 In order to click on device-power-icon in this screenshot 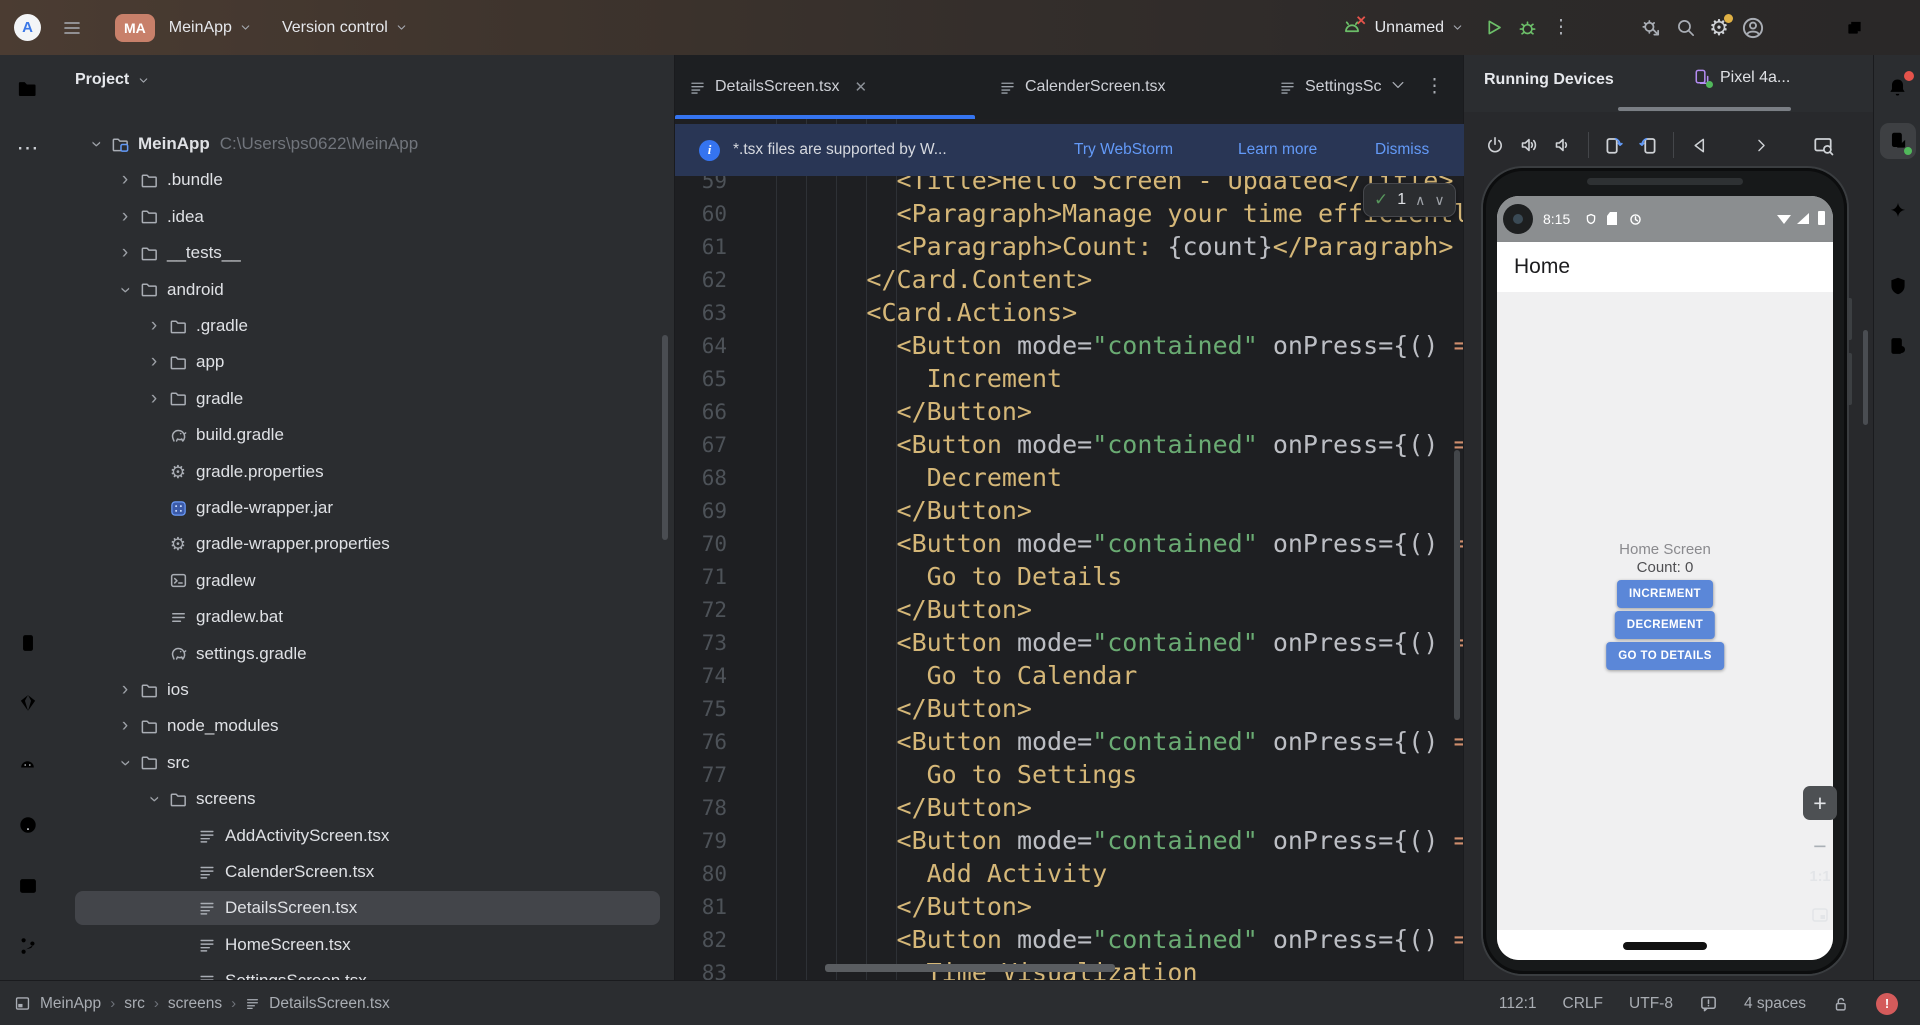, I will do `click(1495, 145)`.